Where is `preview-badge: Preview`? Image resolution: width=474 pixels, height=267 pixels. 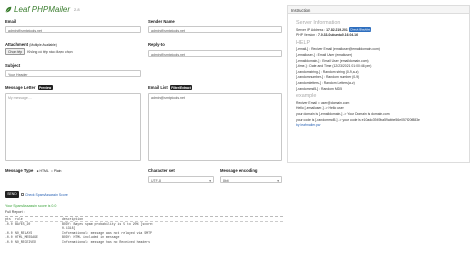 preview-badge: Preview is located at coordinates (45, 87).